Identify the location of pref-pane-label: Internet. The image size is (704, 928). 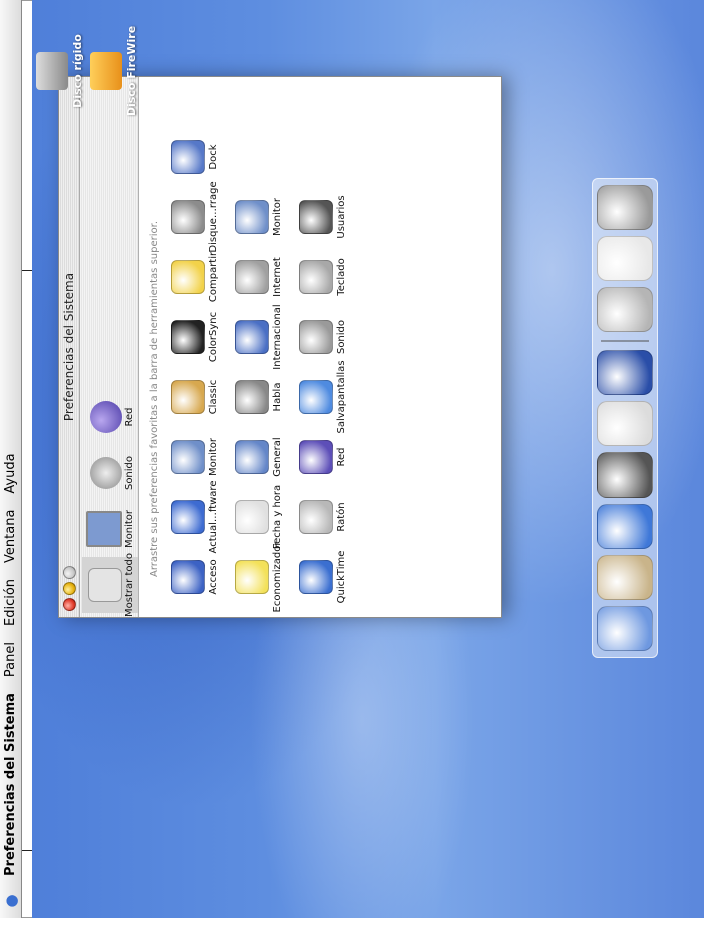
(277, 277).